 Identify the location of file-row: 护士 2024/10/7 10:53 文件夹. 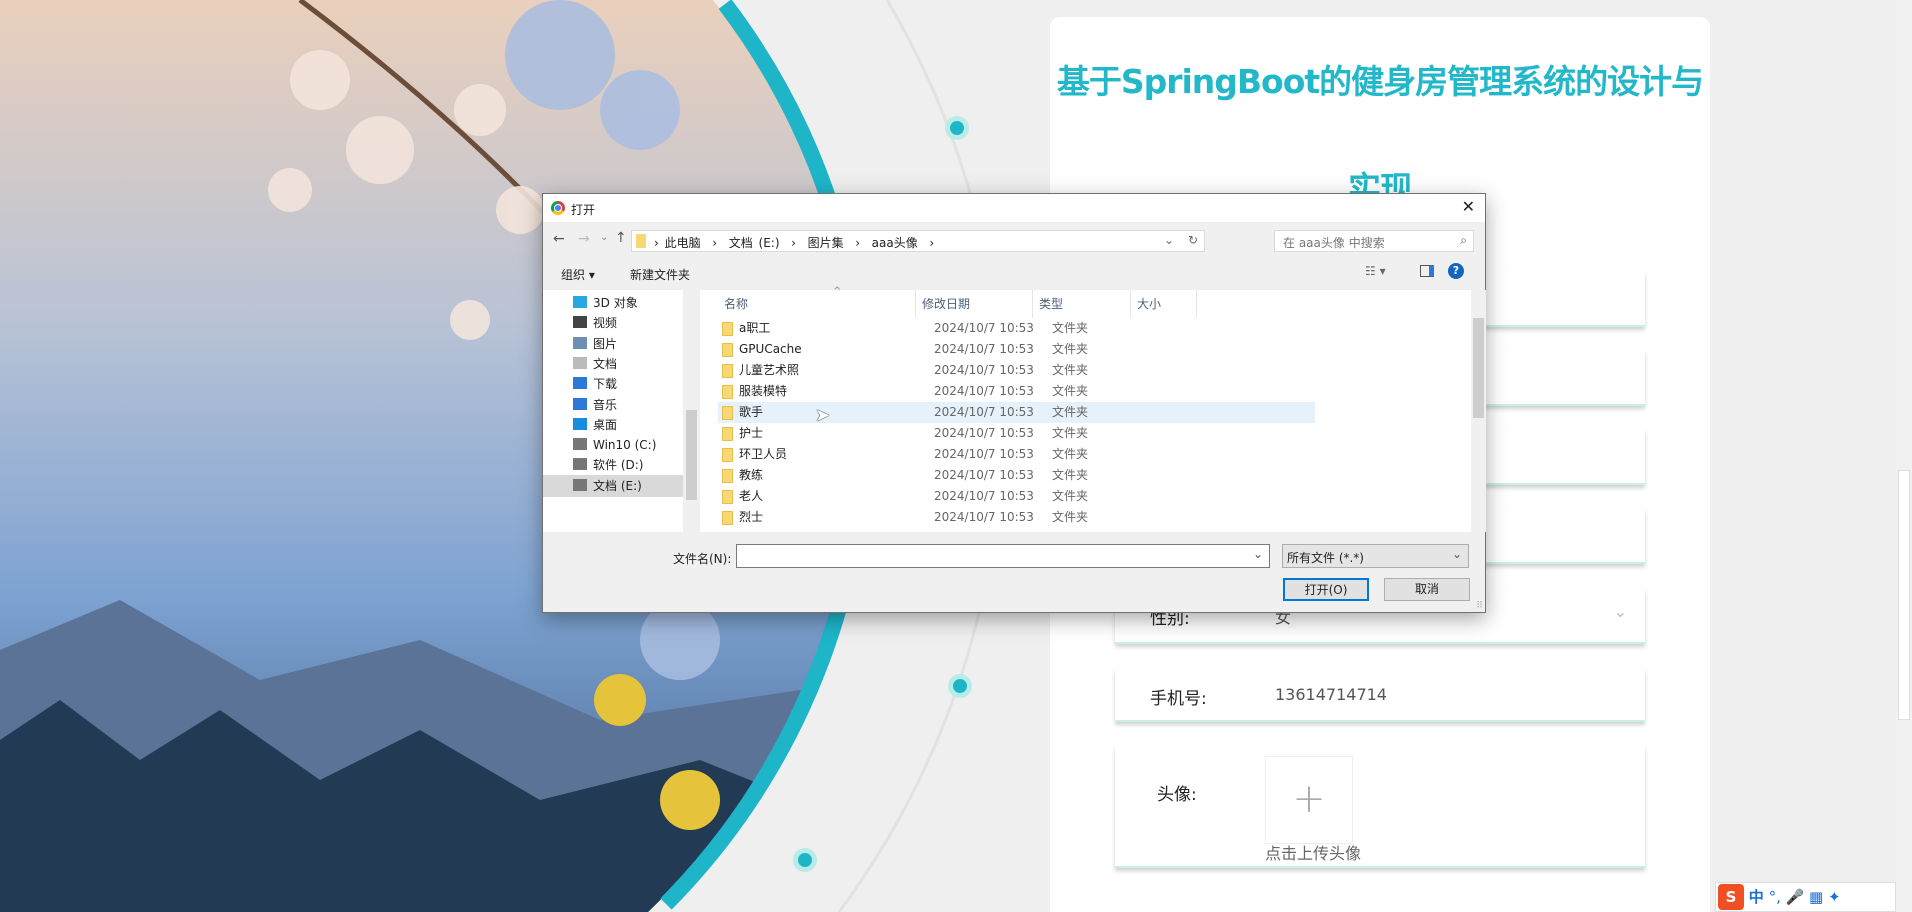
(1016, 433).